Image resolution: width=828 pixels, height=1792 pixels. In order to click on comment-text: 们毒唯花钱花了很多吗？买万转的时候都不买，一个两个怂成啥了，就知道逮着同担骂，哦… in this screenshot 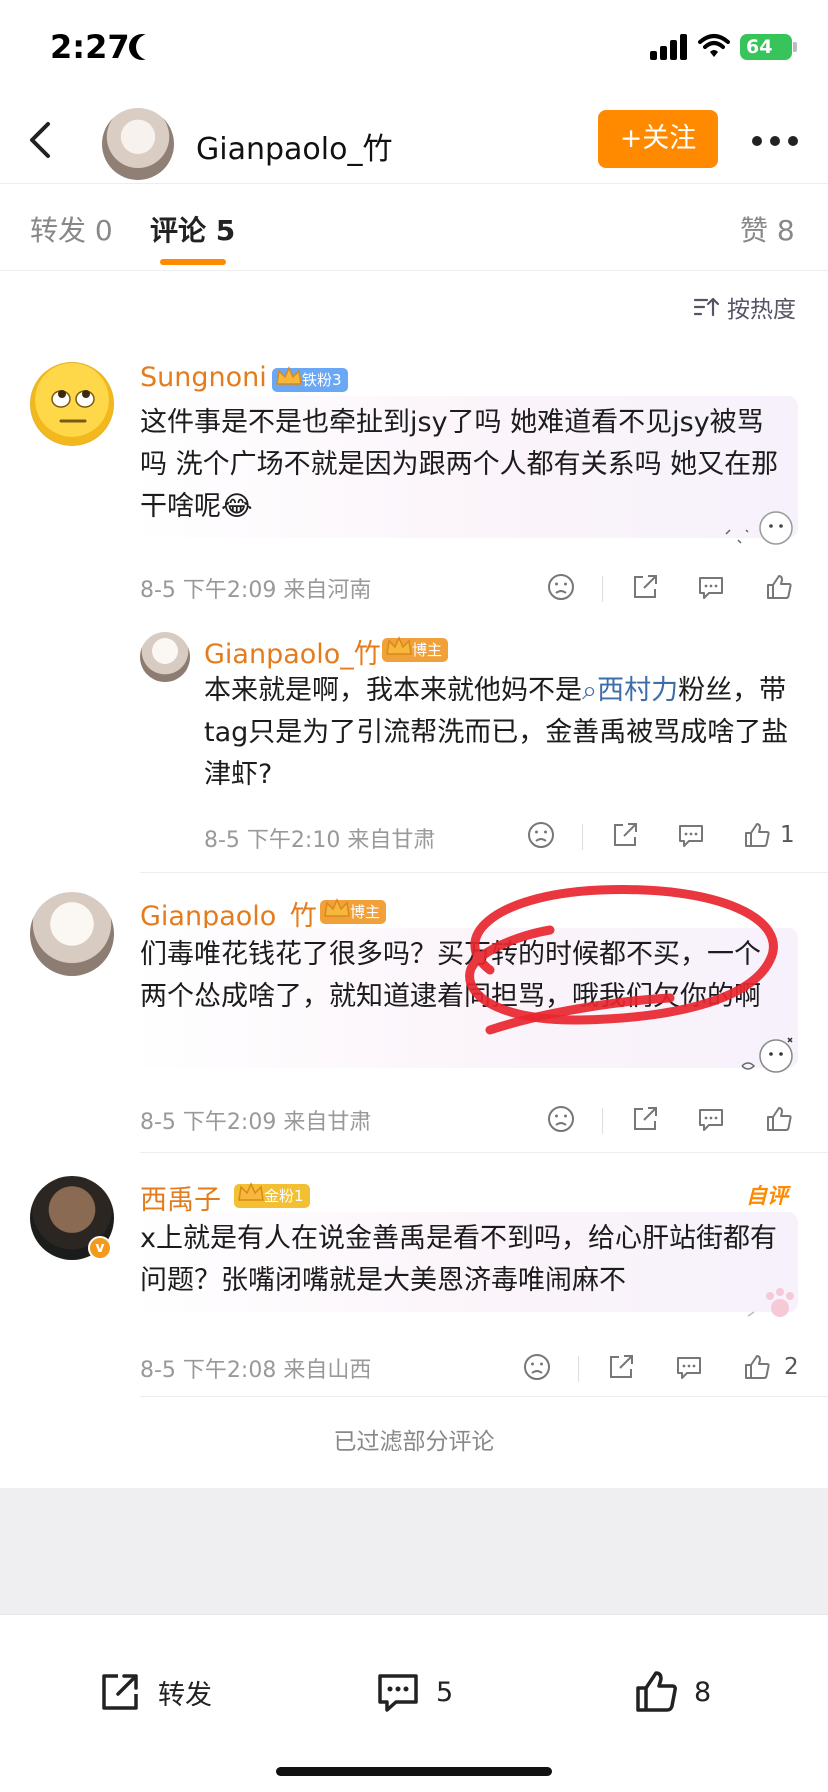, I will do `click(450, 975)`.